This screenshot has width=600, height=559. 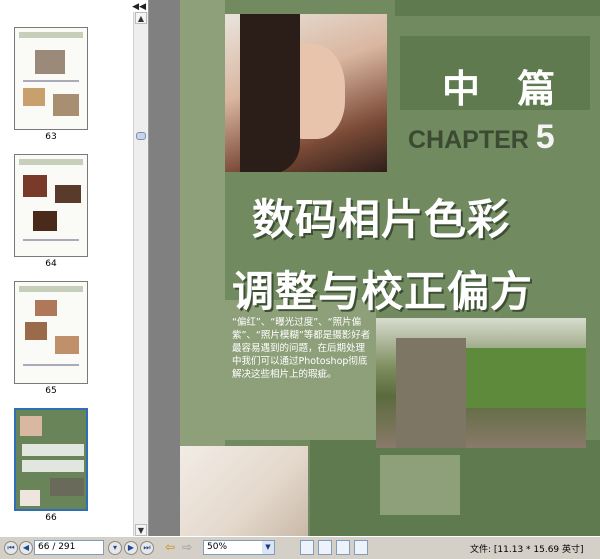 I want to click on title-line-2: 调整与校正偏方, so click(x=383, y=291).